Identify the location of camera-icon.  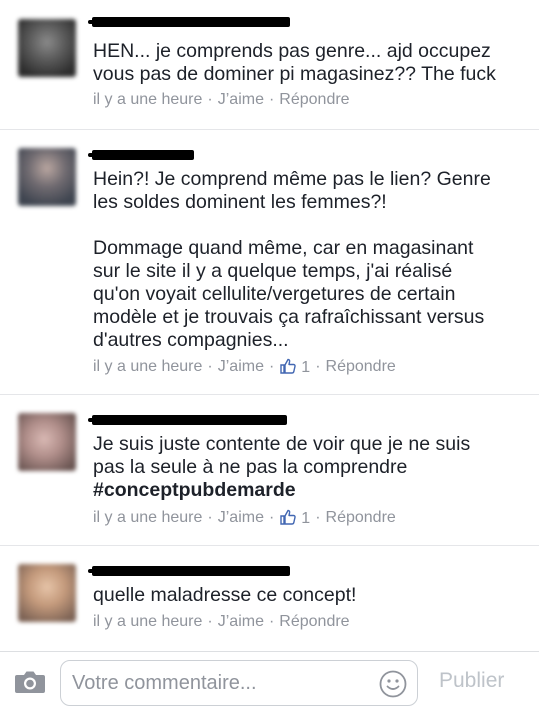
(30, 682).